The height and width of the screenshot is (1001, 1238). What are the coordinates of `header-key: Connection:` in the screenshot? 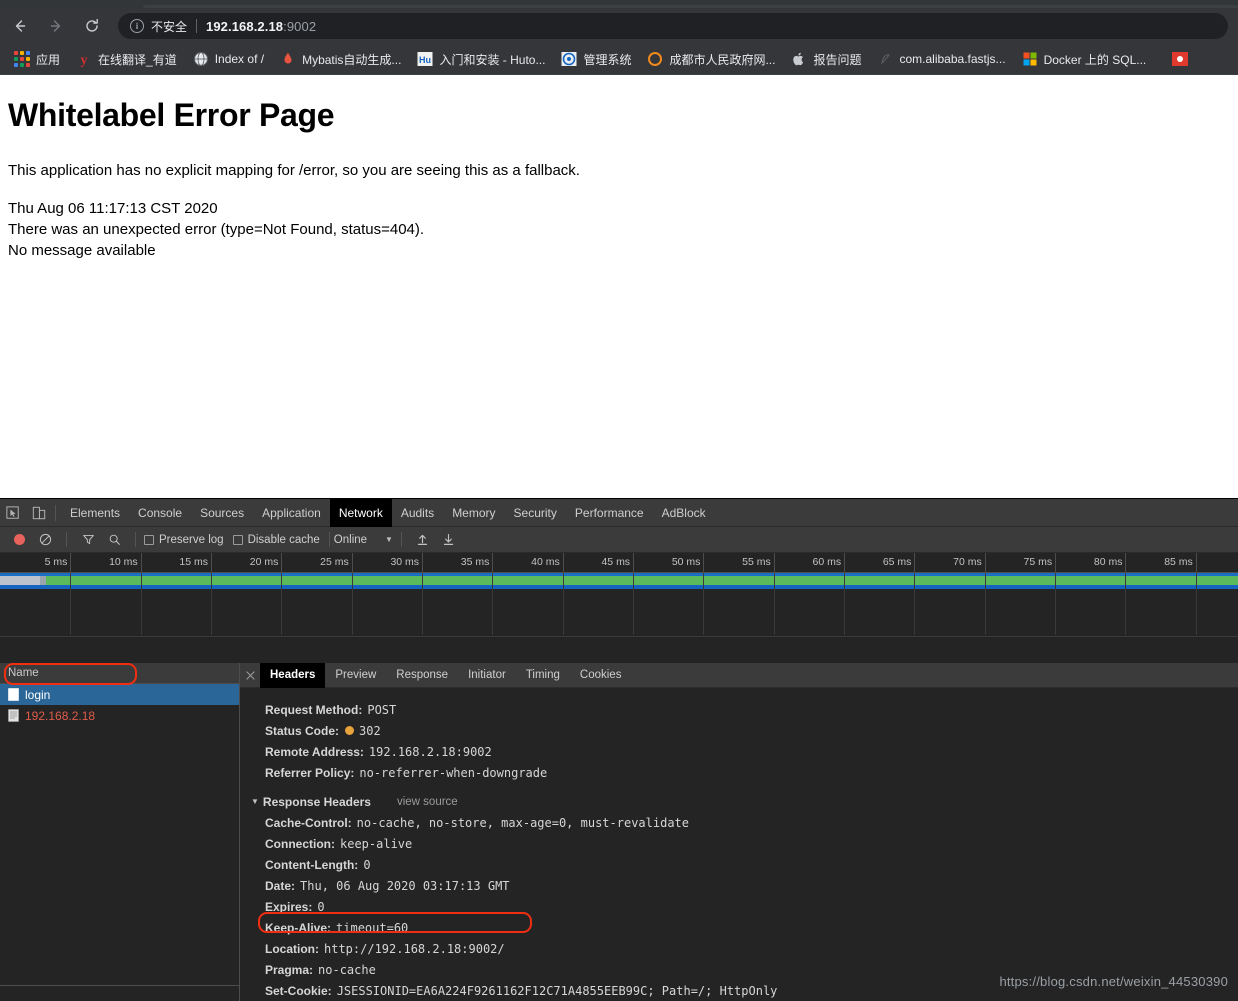 It's located at (300, 843).